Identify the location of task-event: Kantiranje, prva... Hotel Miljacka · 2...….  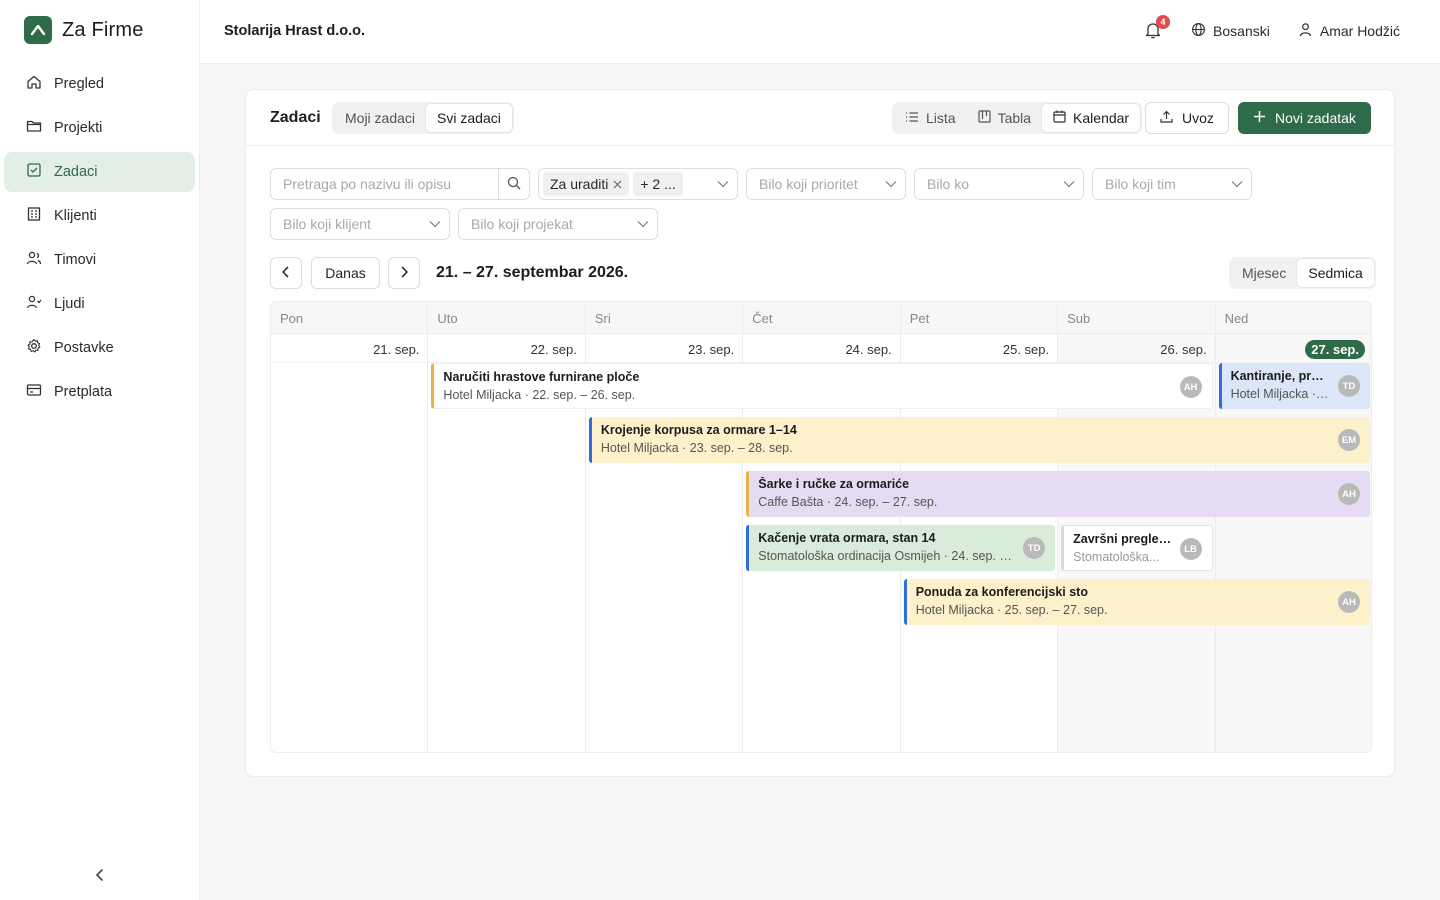
(1294, 386).